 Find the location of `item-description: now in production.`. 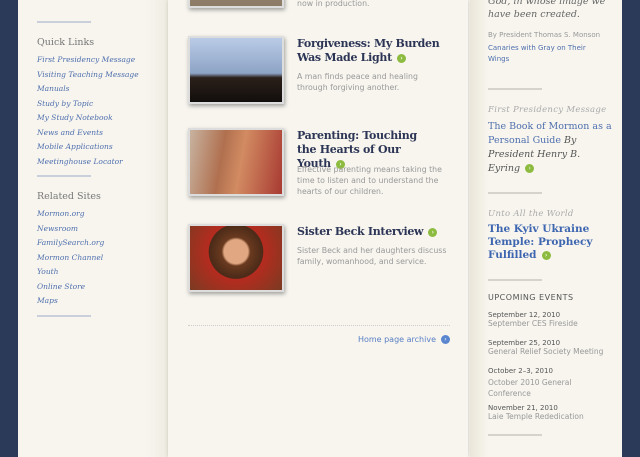

item-description: now in production. is located at coordinates (333, 4).